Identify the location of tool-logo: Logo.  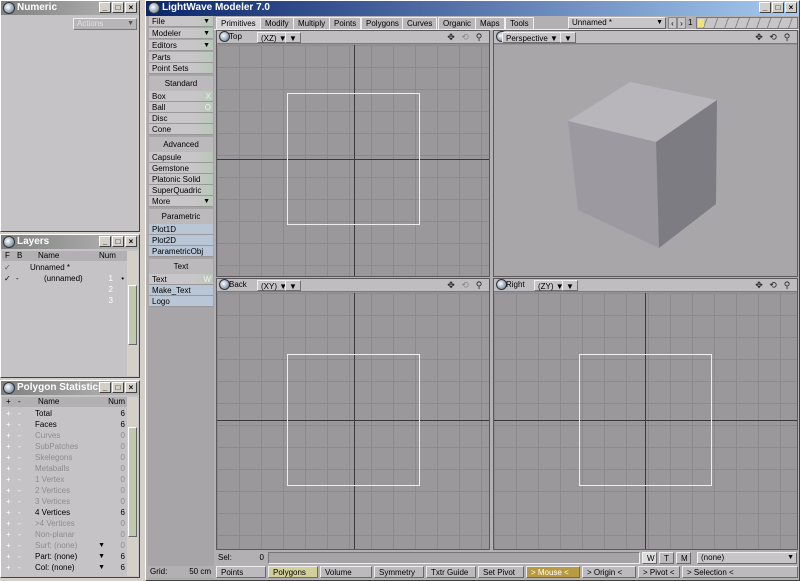
(181, 301).